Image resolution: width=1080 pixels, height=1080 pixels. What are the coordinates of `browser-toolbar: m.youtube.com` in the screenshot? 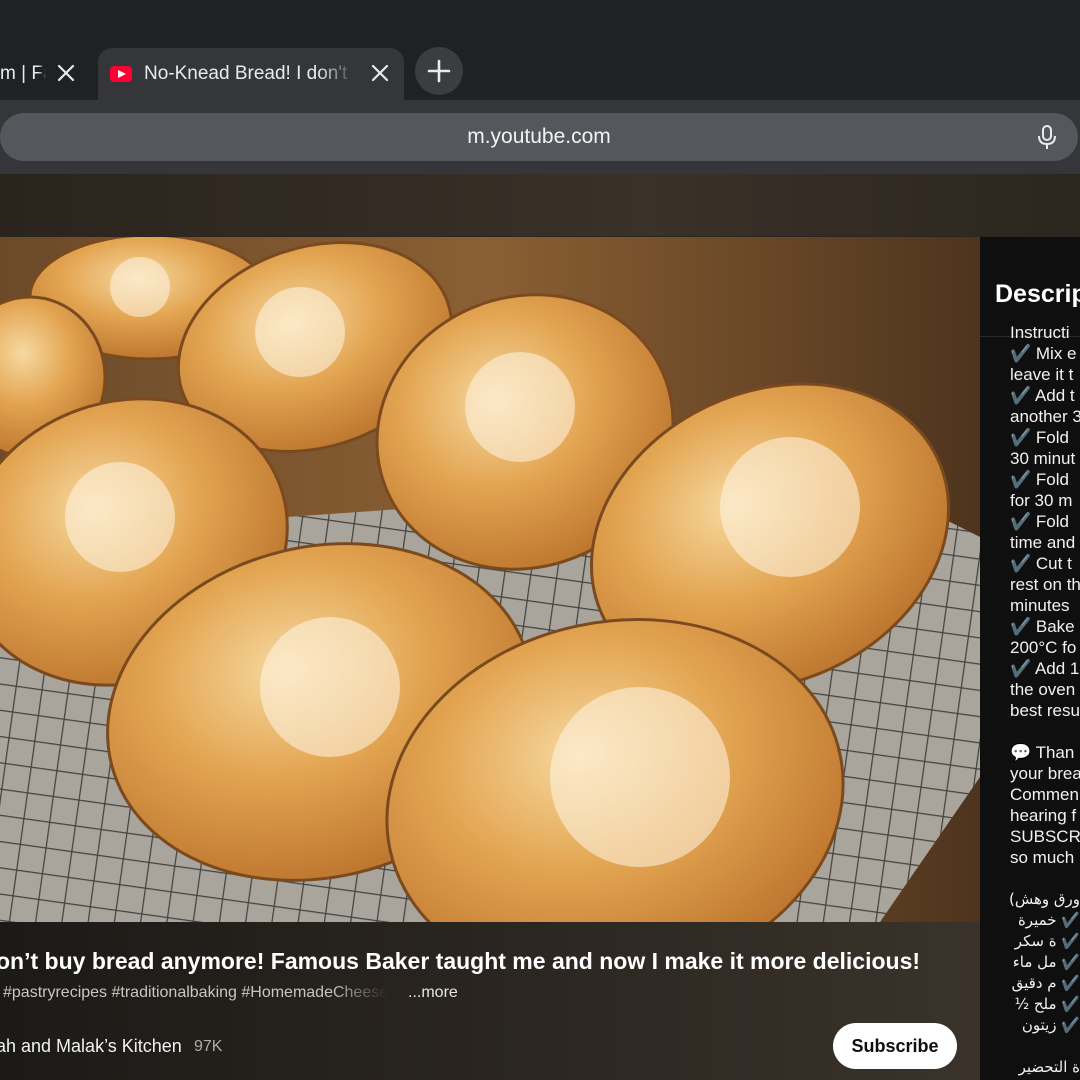 It's located at (540, 137).